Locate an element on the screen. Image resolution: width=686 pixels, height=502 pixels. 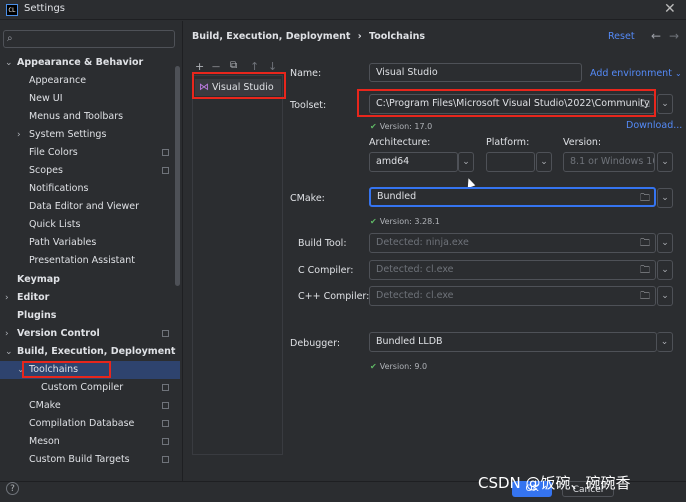
sidebar-item-menus-toolbars: Menus and Toolbars is located at coordinates (90, 117).